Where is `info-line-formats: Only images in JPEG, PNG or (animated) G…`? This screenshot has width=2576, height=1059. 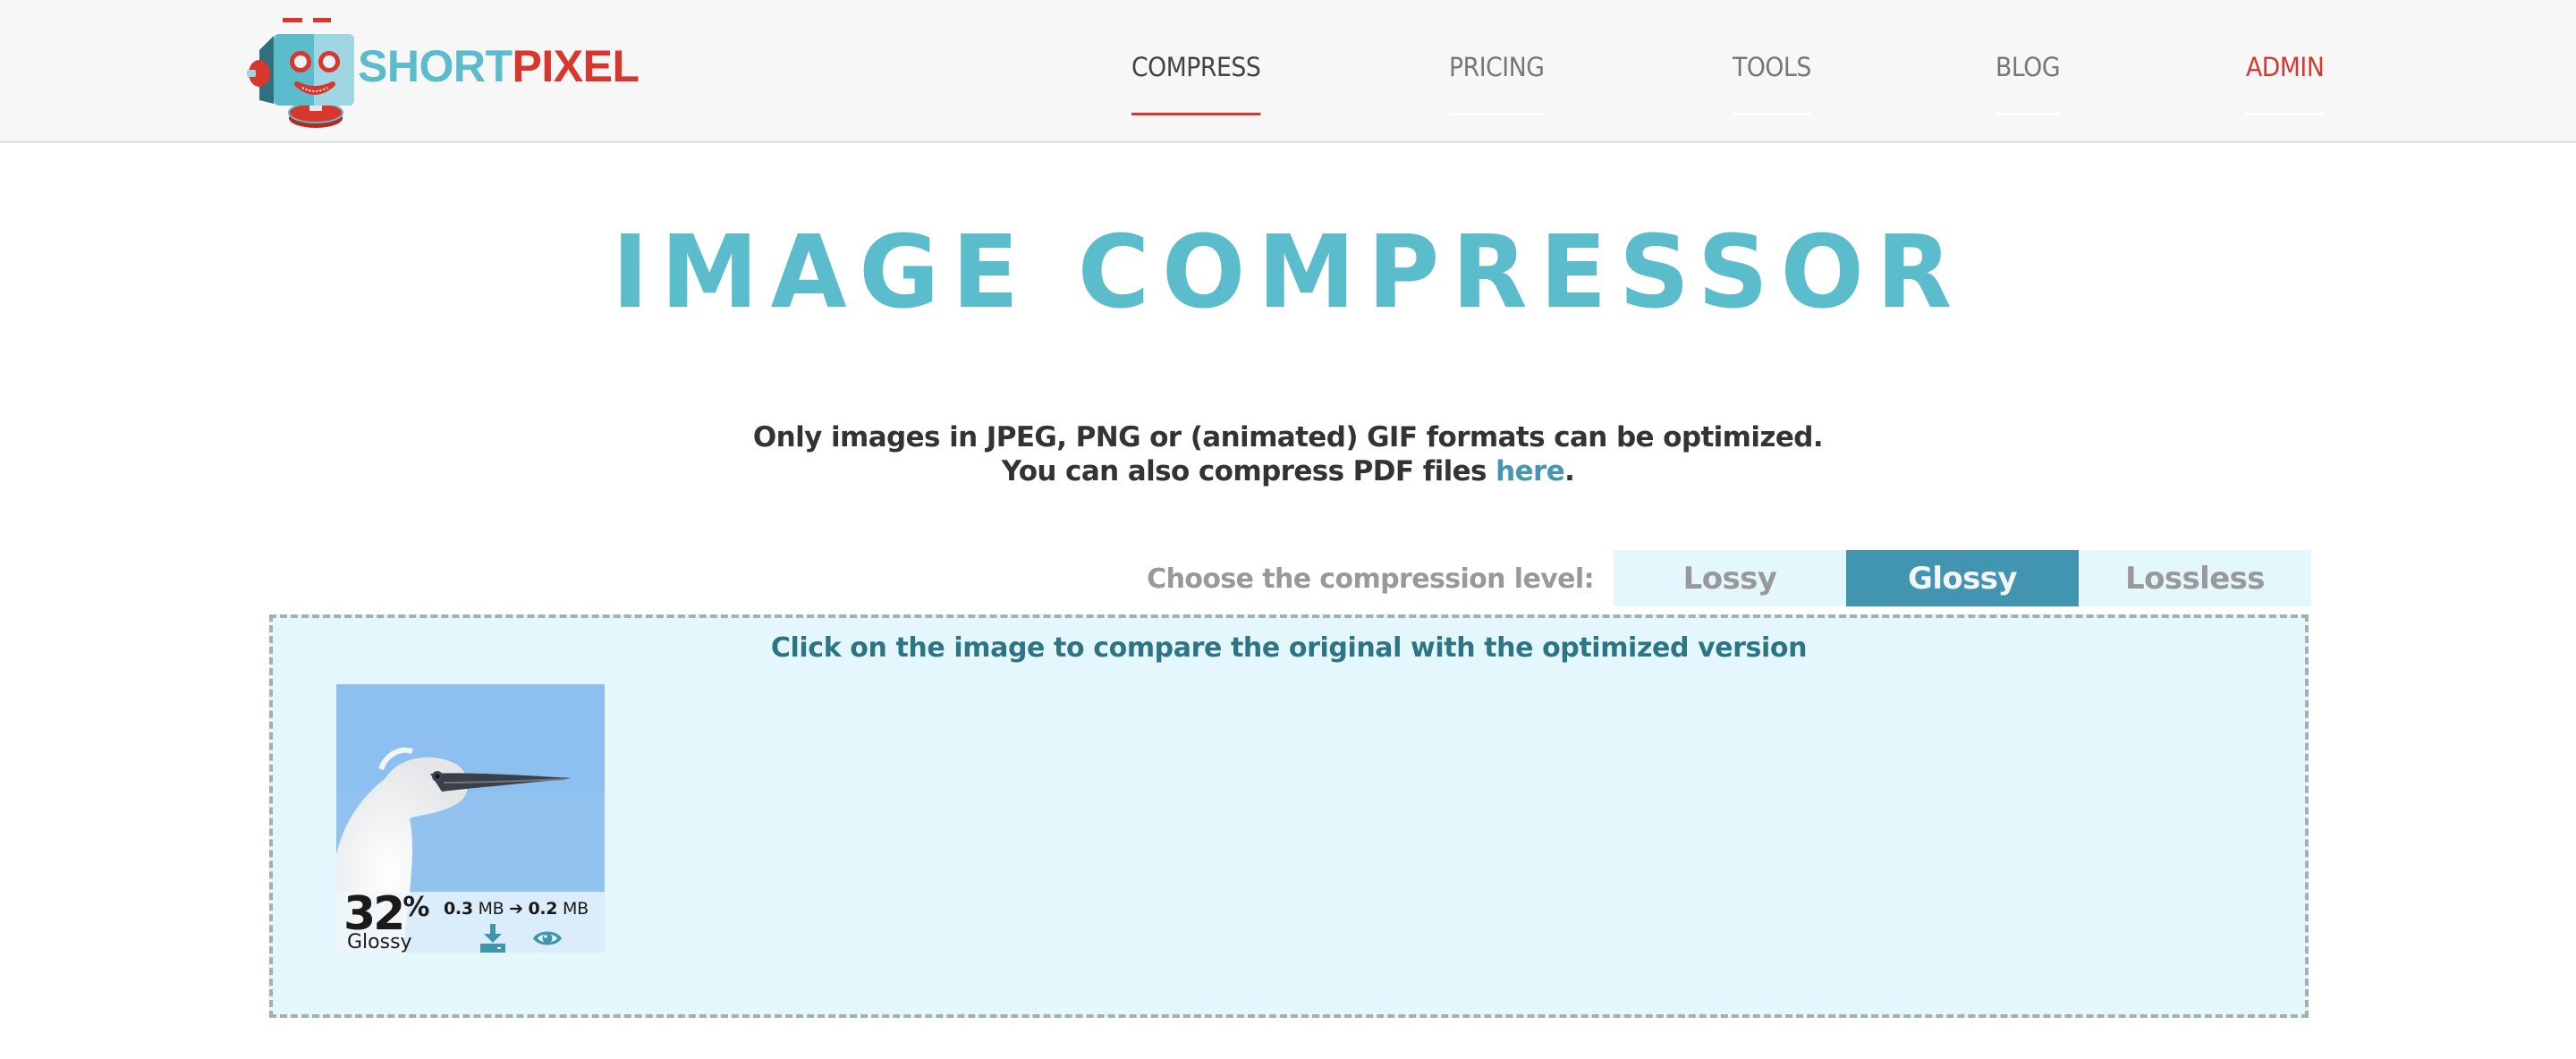 info-line-formats: Only images in JPEG, PNG or (animated) G… is located at coordinates (1288, 437).